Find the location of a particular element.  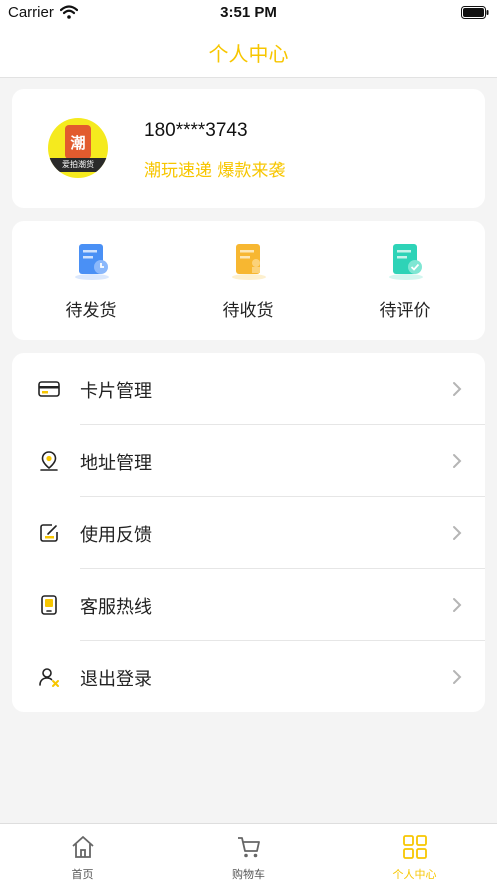

menu-item-card-management: 卡片管理 is located at coordinates (248, 389).